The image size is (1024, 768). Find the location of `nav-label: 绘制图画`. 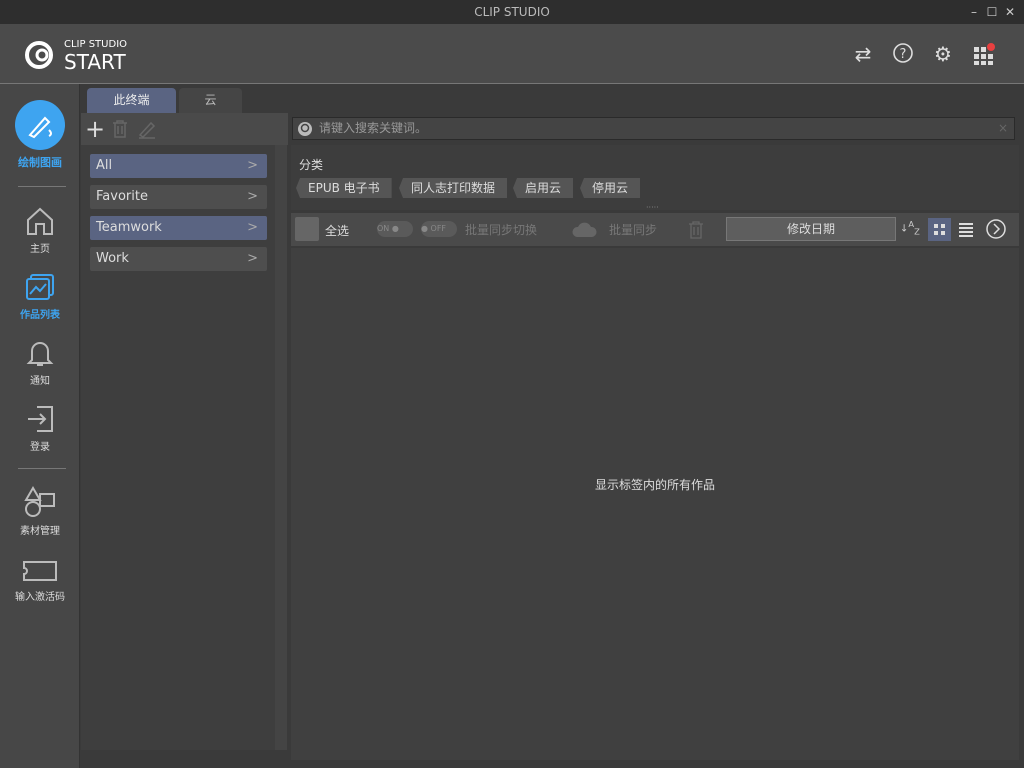

nav-label: 绘制图画 is located at coordinates (40, 162).